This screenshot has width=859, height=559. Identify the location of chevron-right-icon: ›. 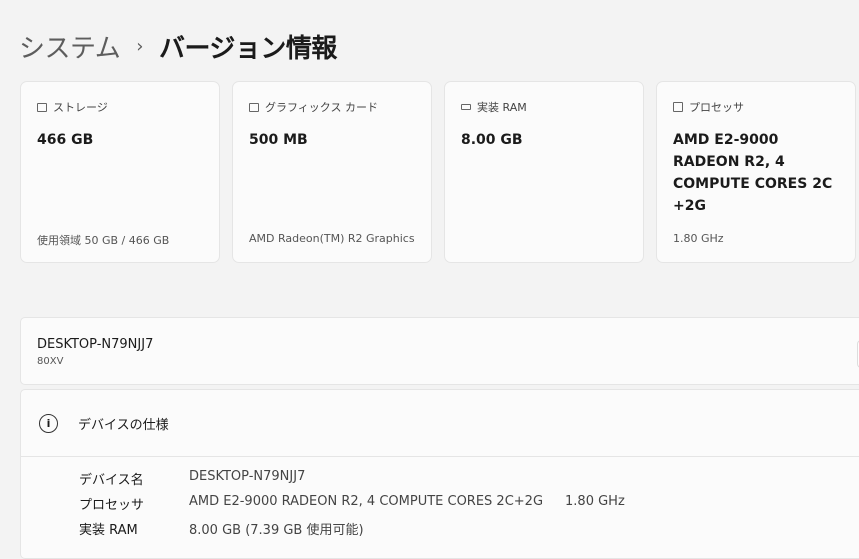
(139, 46).